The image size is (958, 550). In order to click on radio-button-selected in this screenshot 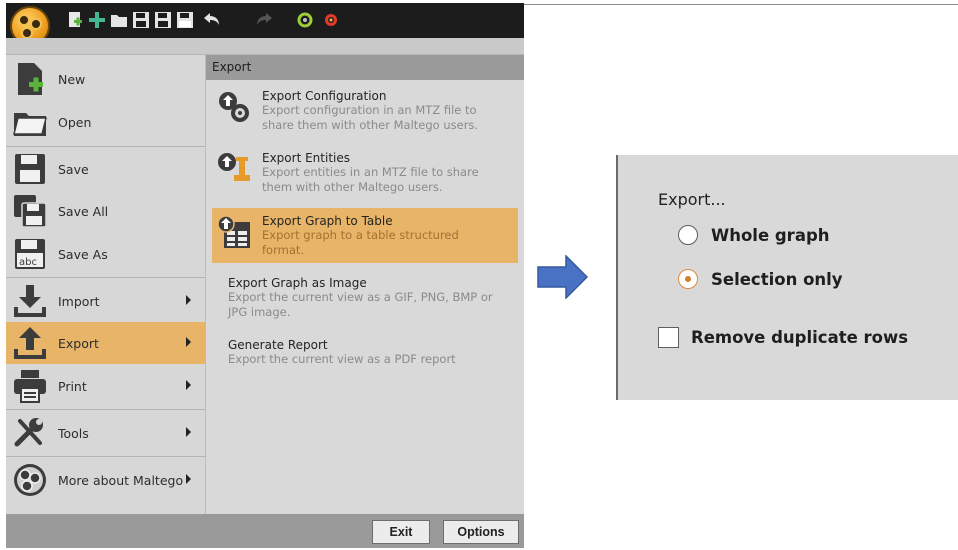, I will do `click(688, 279)`.